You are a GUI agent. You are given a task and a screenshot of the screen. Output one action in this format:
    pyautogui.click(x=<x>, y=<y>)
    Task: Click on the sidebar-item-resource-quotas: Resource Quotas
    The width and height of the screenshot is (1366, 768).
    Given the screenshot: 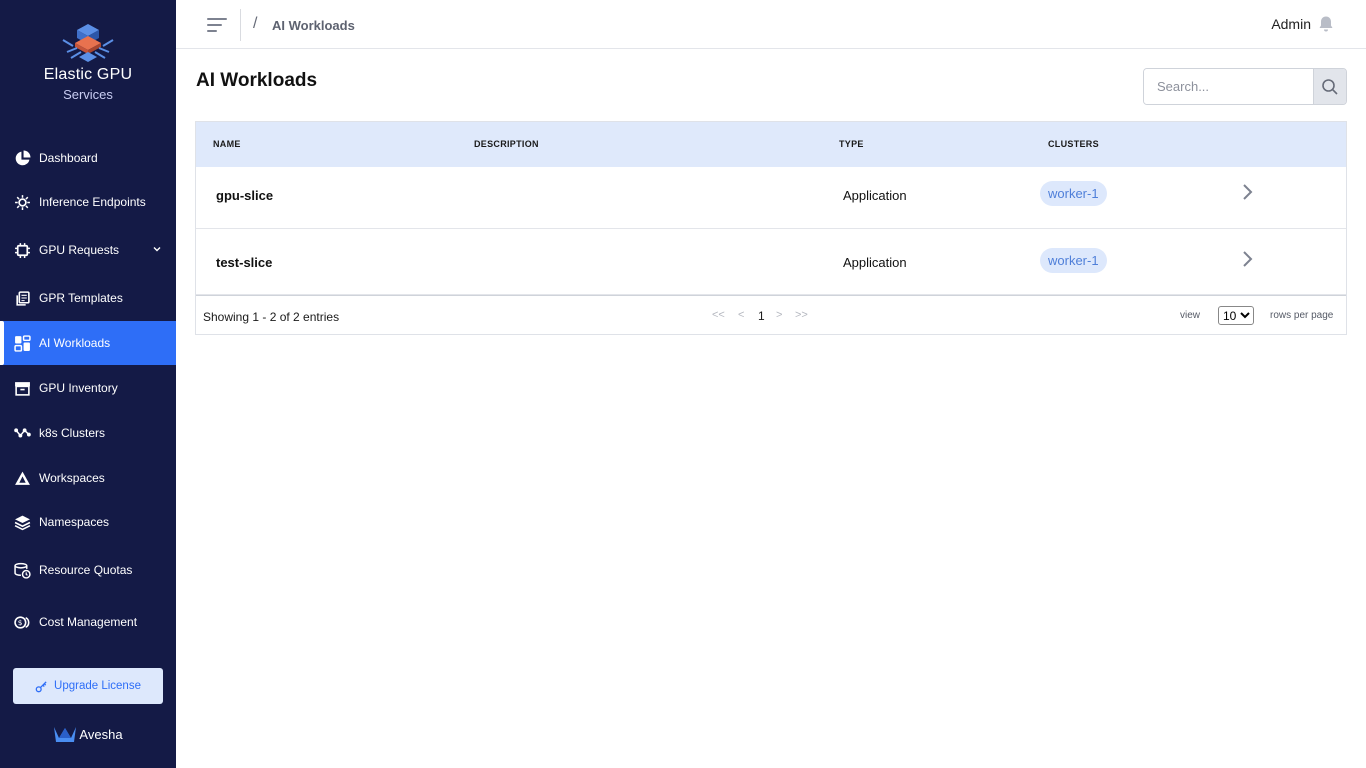 What is the action you would take?
    pyautogui.click(x=88, y=570)
    